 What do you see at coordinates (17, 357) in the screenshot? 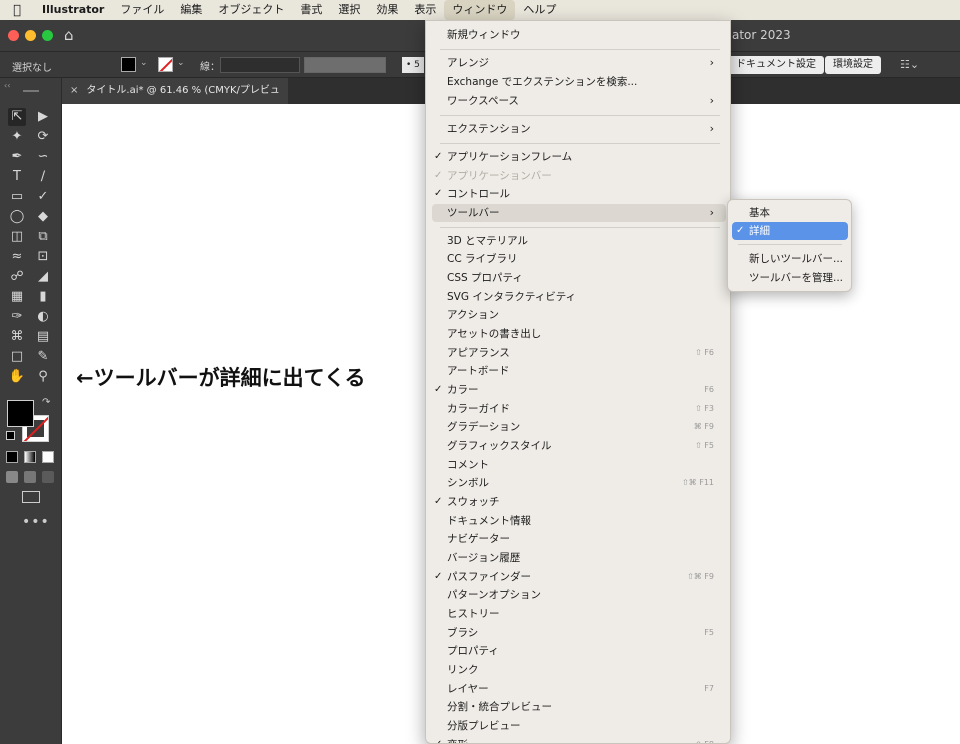
I see `artboard-tool-icon: □` at bounding box center [17, 357].